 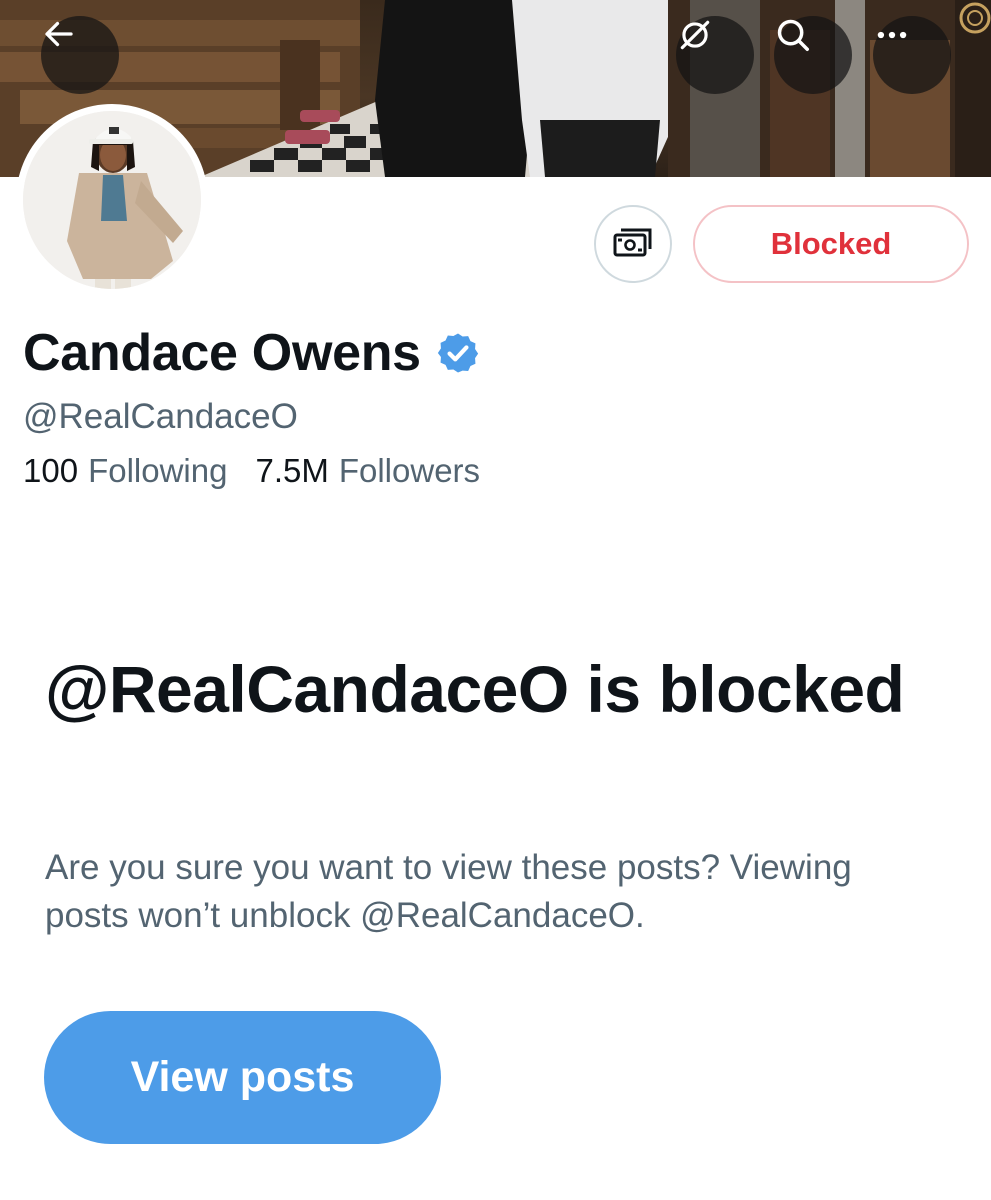 What do you see at coordinates (160, 416) in the screenshot?
I see `profile-handle: @RealCandaceO` at bounding box center [160, 416].